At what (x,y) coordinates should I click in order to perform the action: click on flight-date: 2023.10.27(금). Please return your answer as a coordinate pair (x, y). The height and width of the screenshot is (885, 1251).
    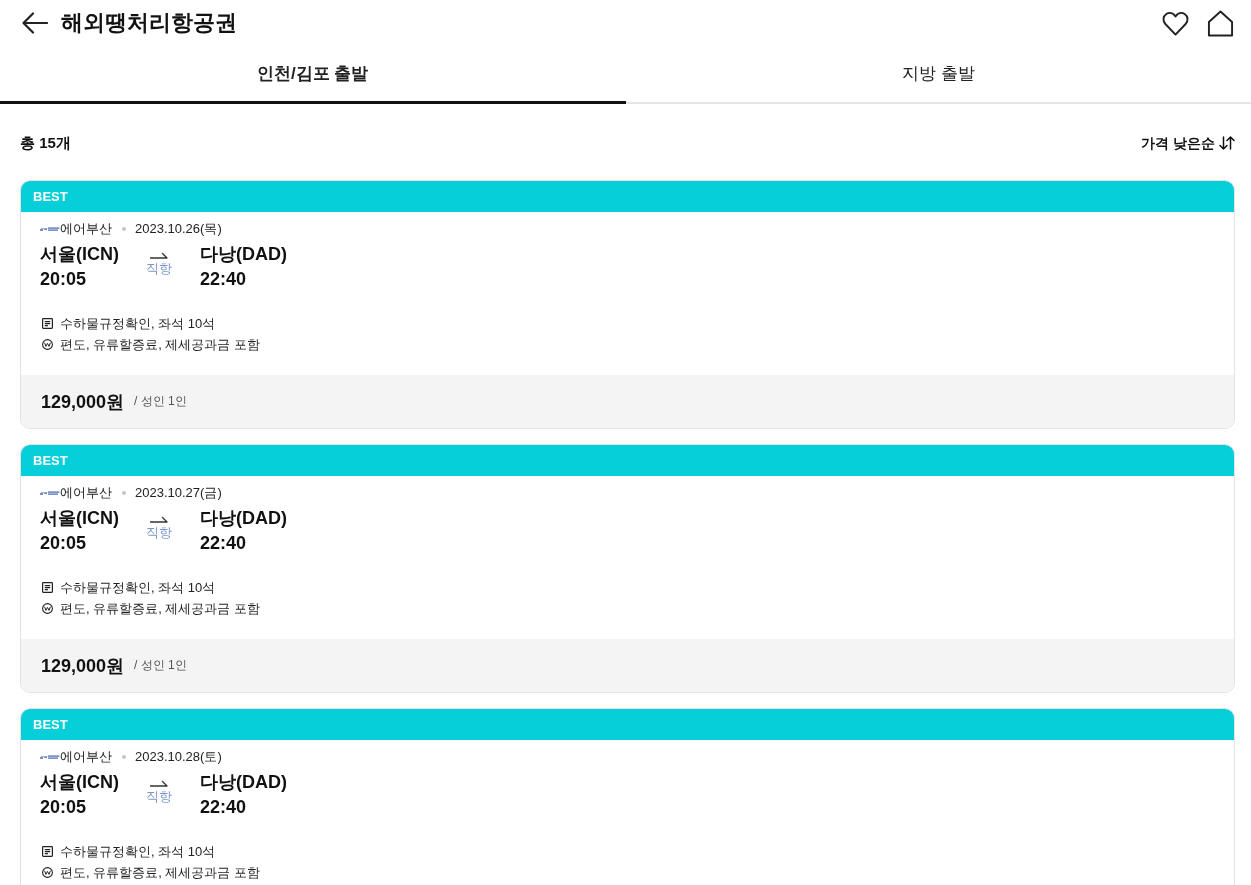
    Looking at the image, I should click on (178, 493).